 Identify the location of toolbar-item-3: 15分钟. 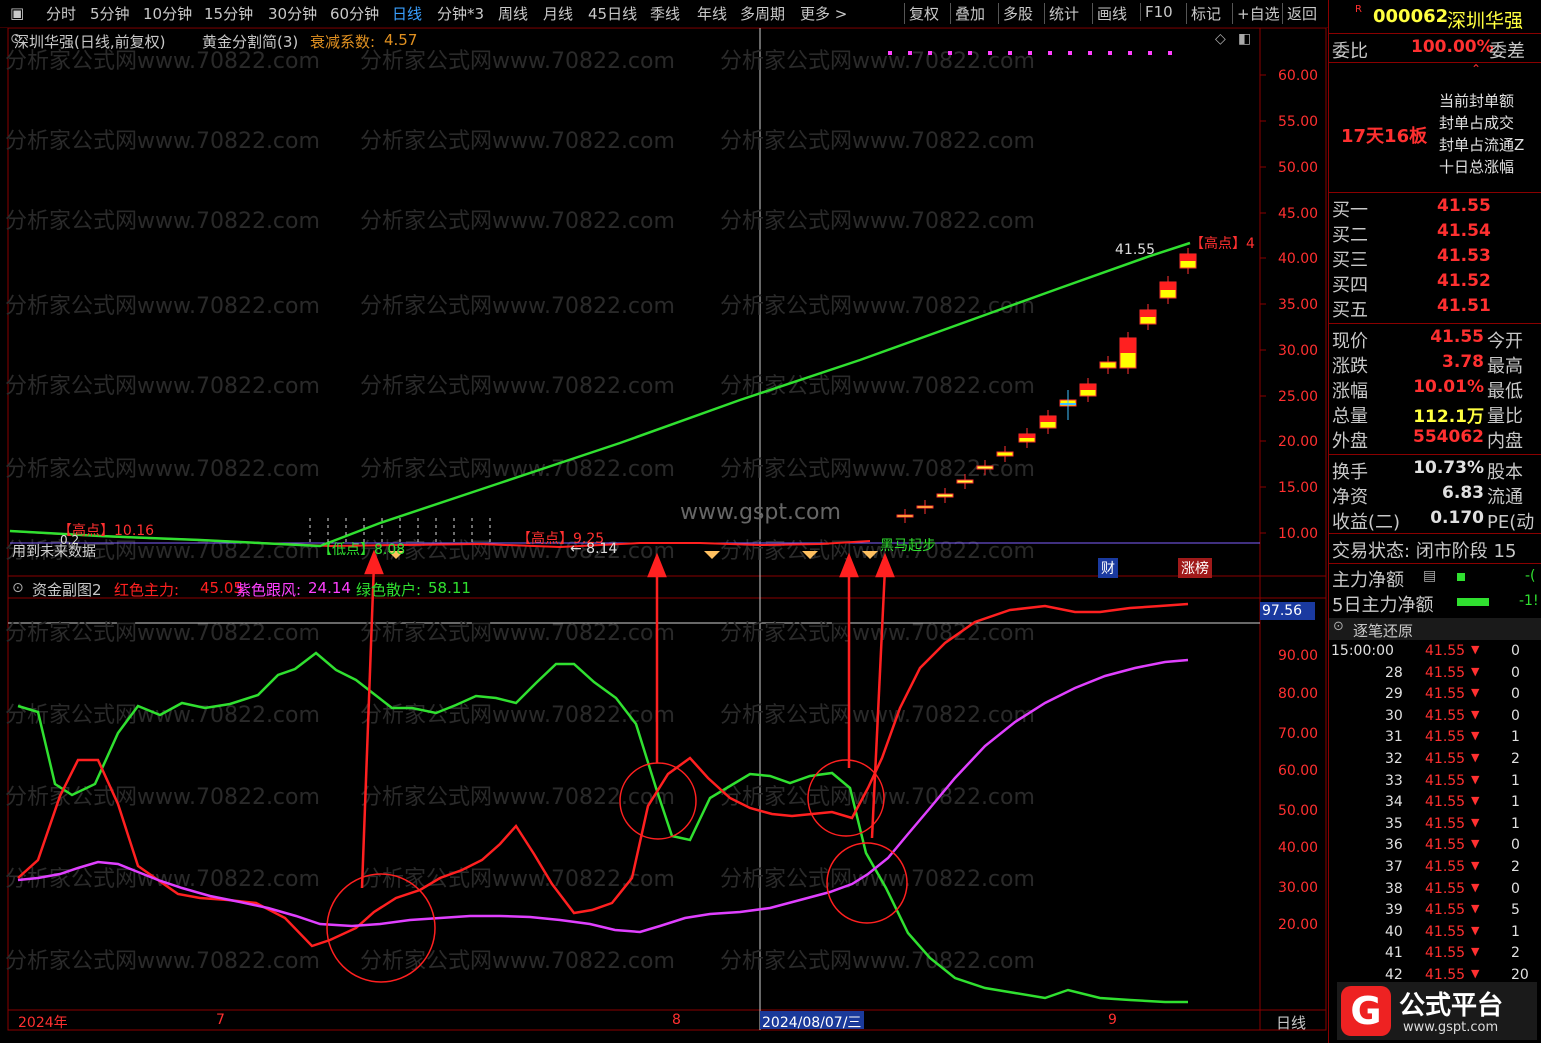
(228, 13).